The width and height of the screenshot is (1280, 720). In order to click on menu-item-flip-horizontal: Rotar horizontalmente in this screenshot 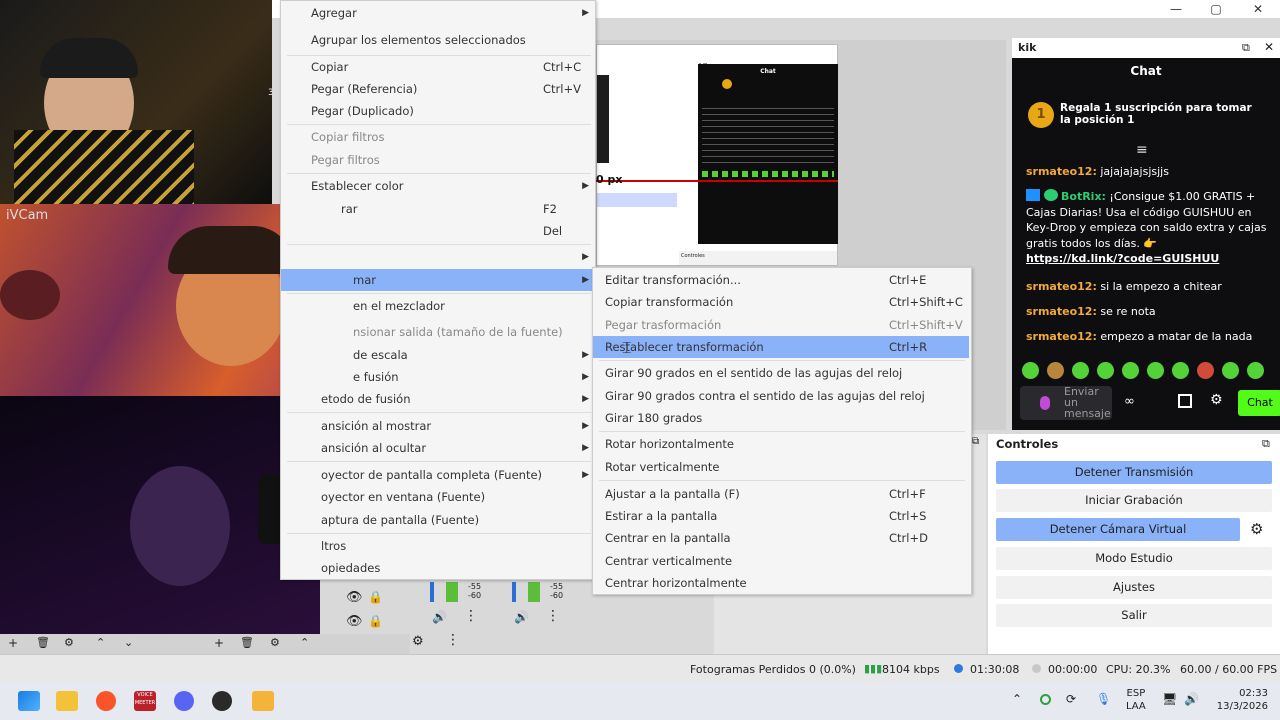, I will do `click(782, 444)`.